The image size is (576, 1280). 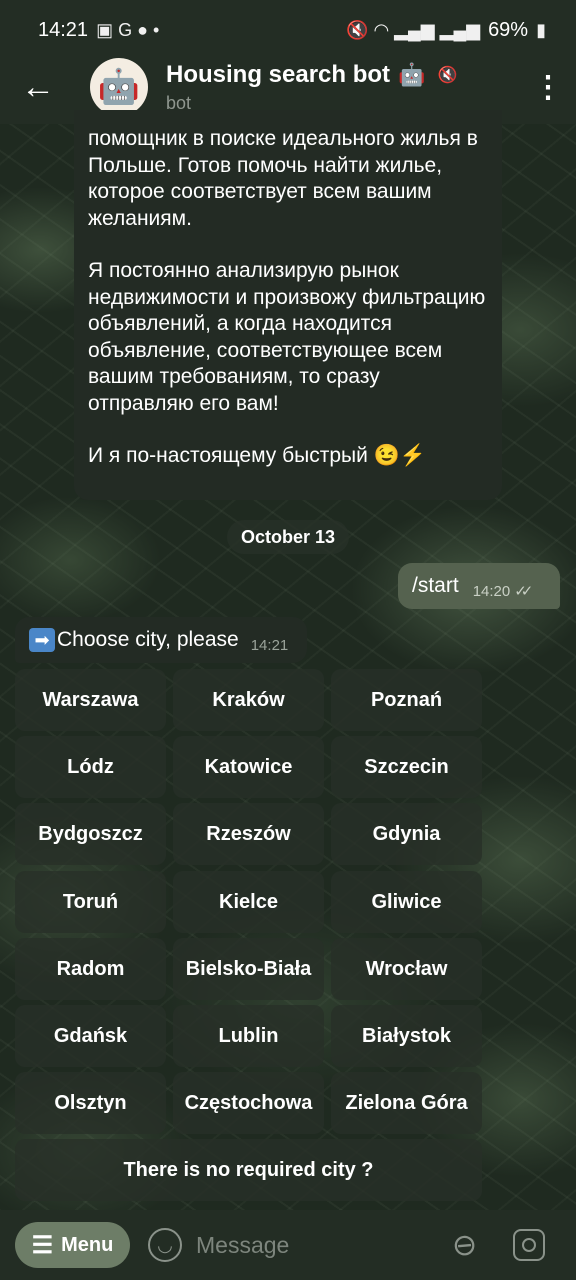 What do you see at coordinates (90, 969) in the screenshot?
I see `keyboard-button-city: Radom` at bounding box center [90, 969].